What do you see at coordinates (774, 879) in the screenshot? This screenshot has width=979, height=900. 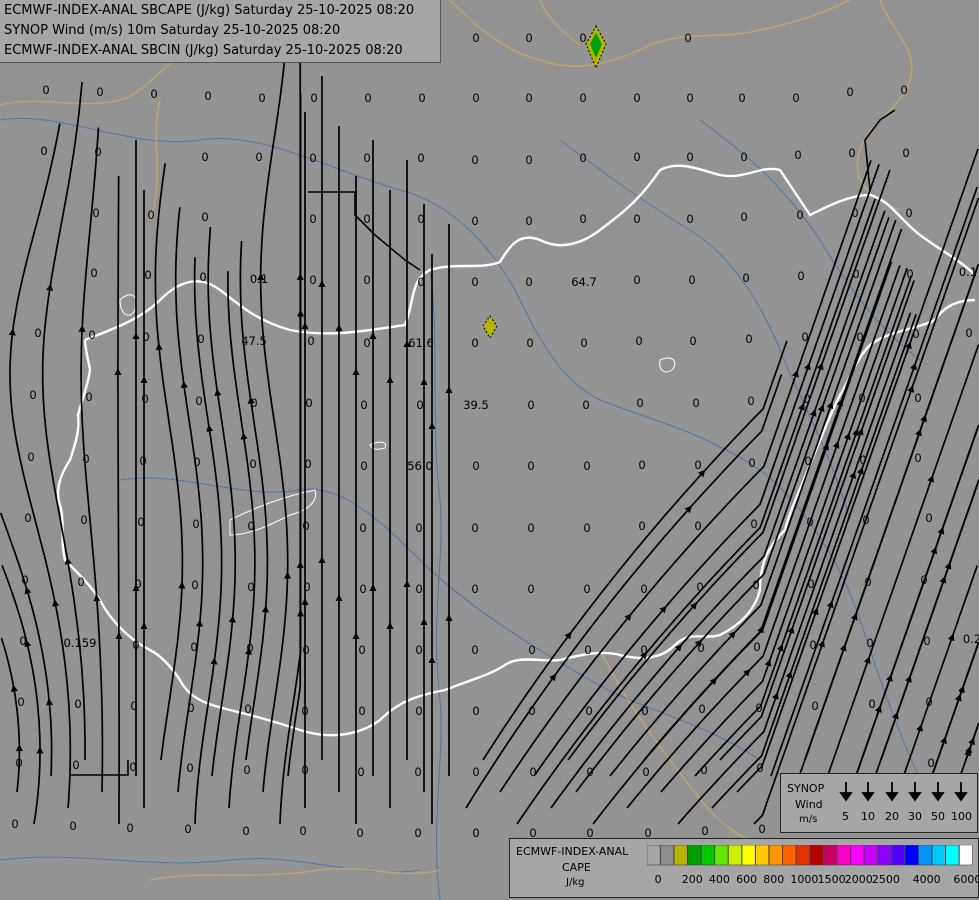 I see `cape-scale-tick: 800` at bounding box center [774, 879].